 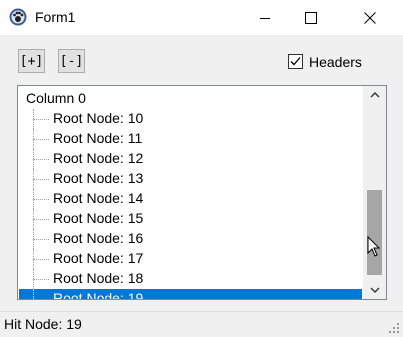 I want to click on tree-node-label: Root Node: 10, so click(x=98, y=118).